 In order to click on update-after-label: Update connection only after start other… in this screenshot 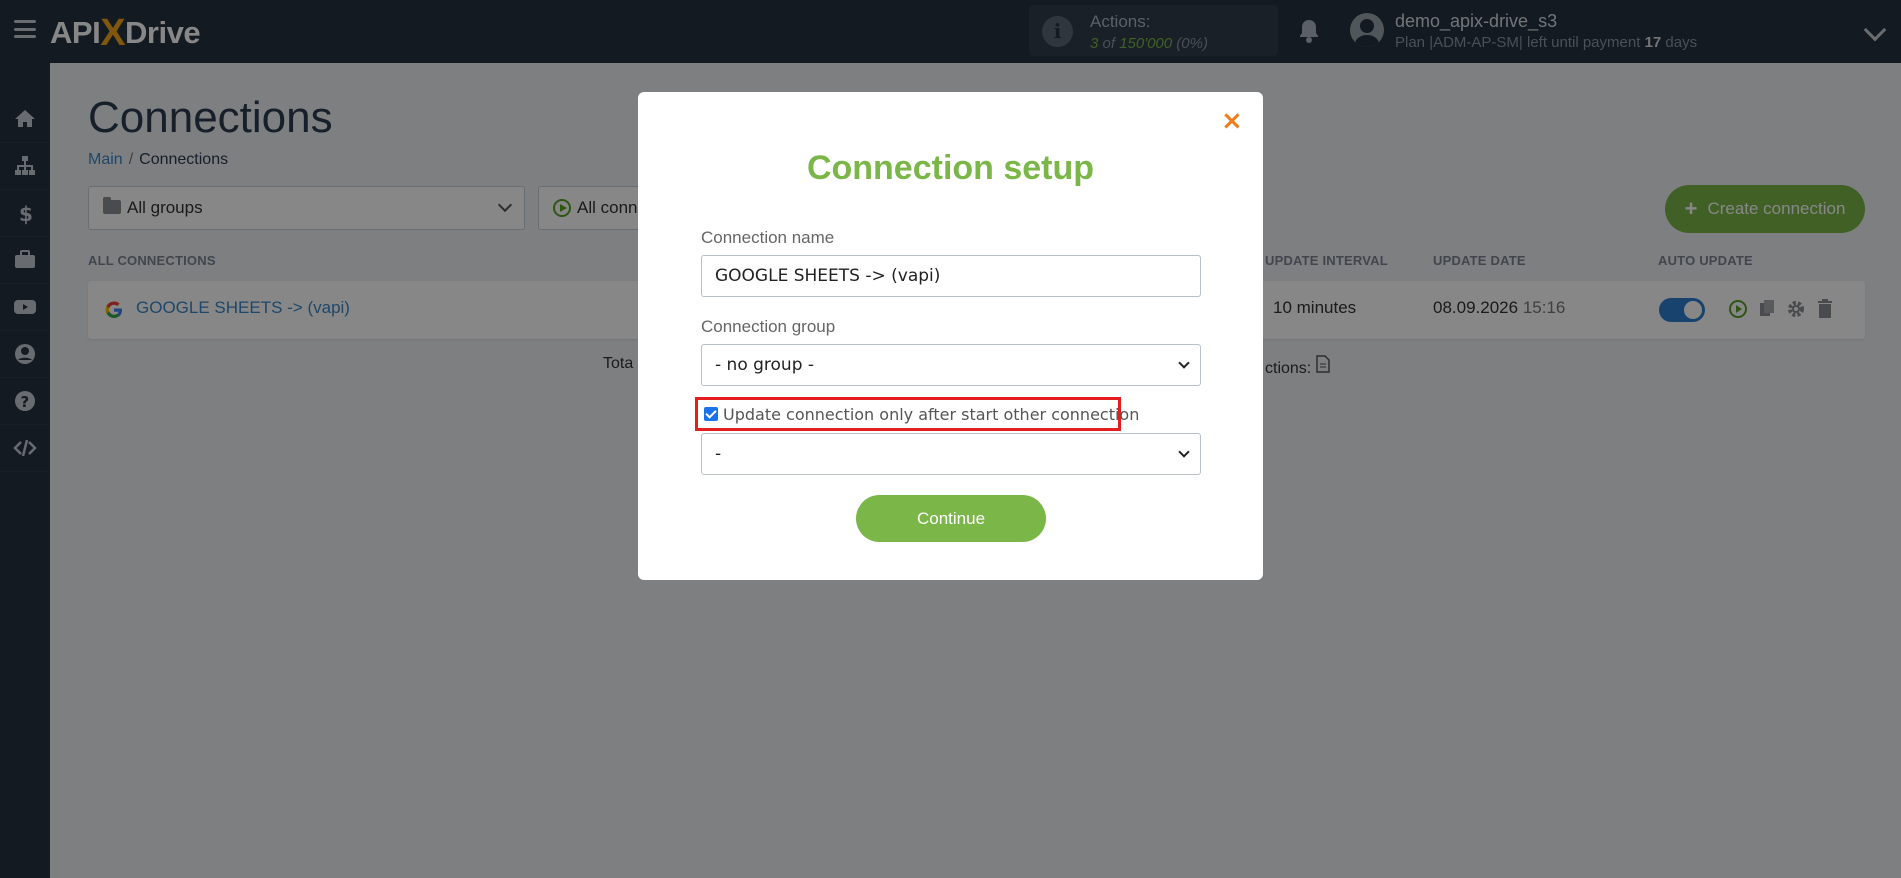, I will do `click(931, 414)`.